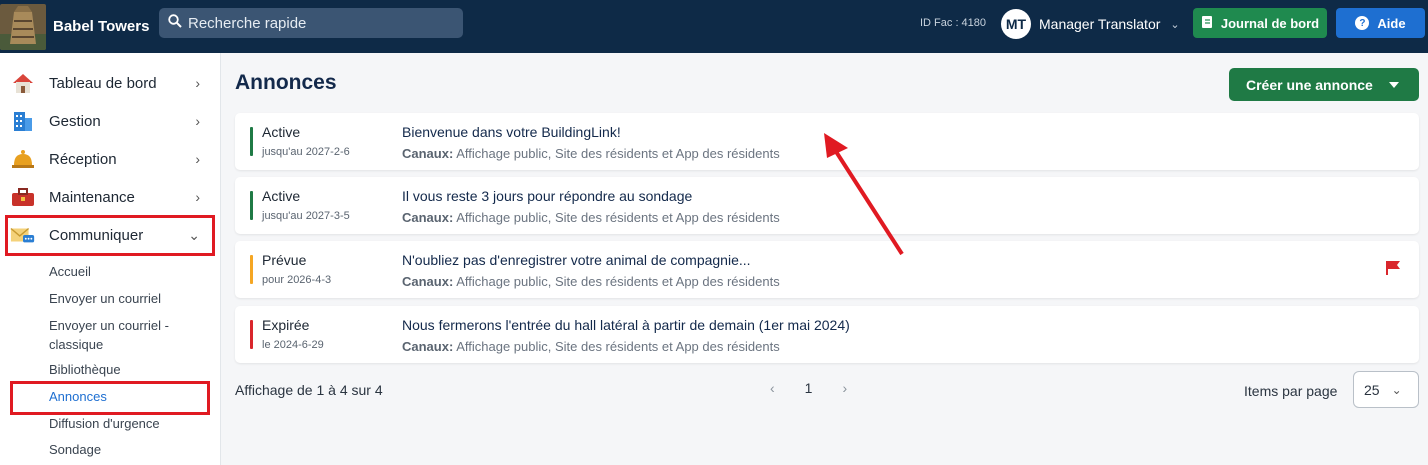 This screenshot has width=1428, height=465. What do you see at coordinates (297, 280) in the screenshot?
I see `announcement-date: pour 2026-4-3` at bounding box center [297, 280].